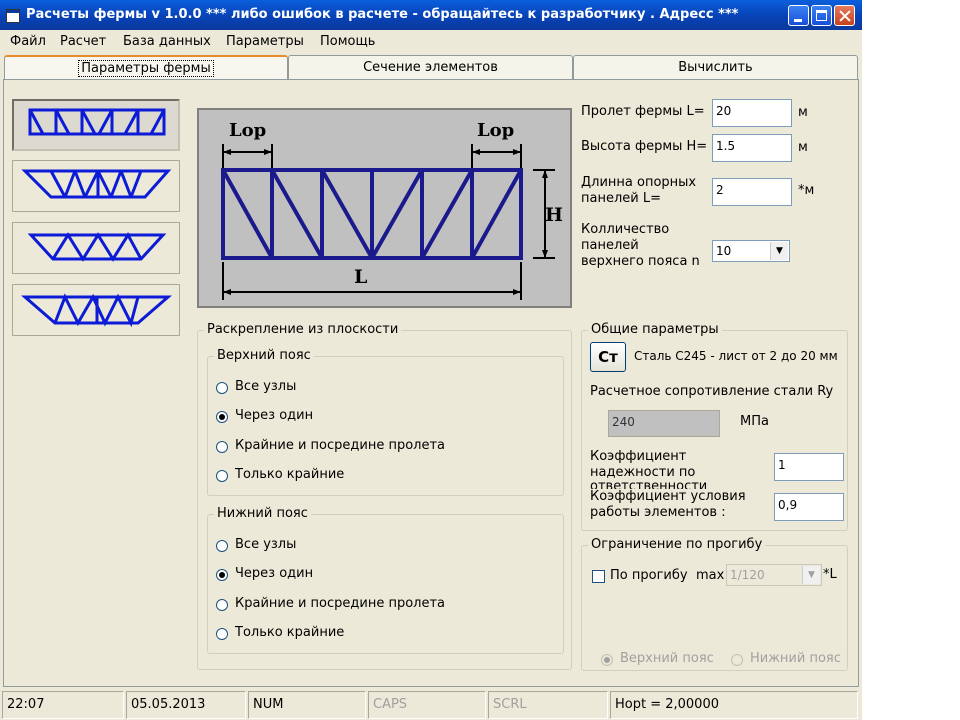 The width and height of the screenshot is (960, 720). I want to click on bottom-ends-middle-label: Крайние и посредине пролета, so click(340, 603).